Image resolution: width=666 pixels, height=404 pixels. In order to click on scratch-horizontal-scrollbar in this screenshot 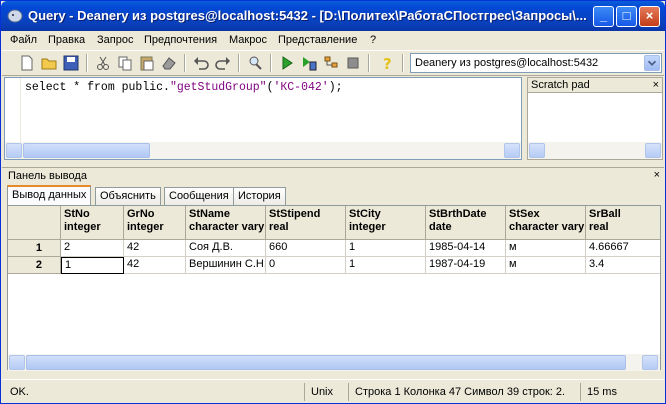, I will do `click(595, 150)`.